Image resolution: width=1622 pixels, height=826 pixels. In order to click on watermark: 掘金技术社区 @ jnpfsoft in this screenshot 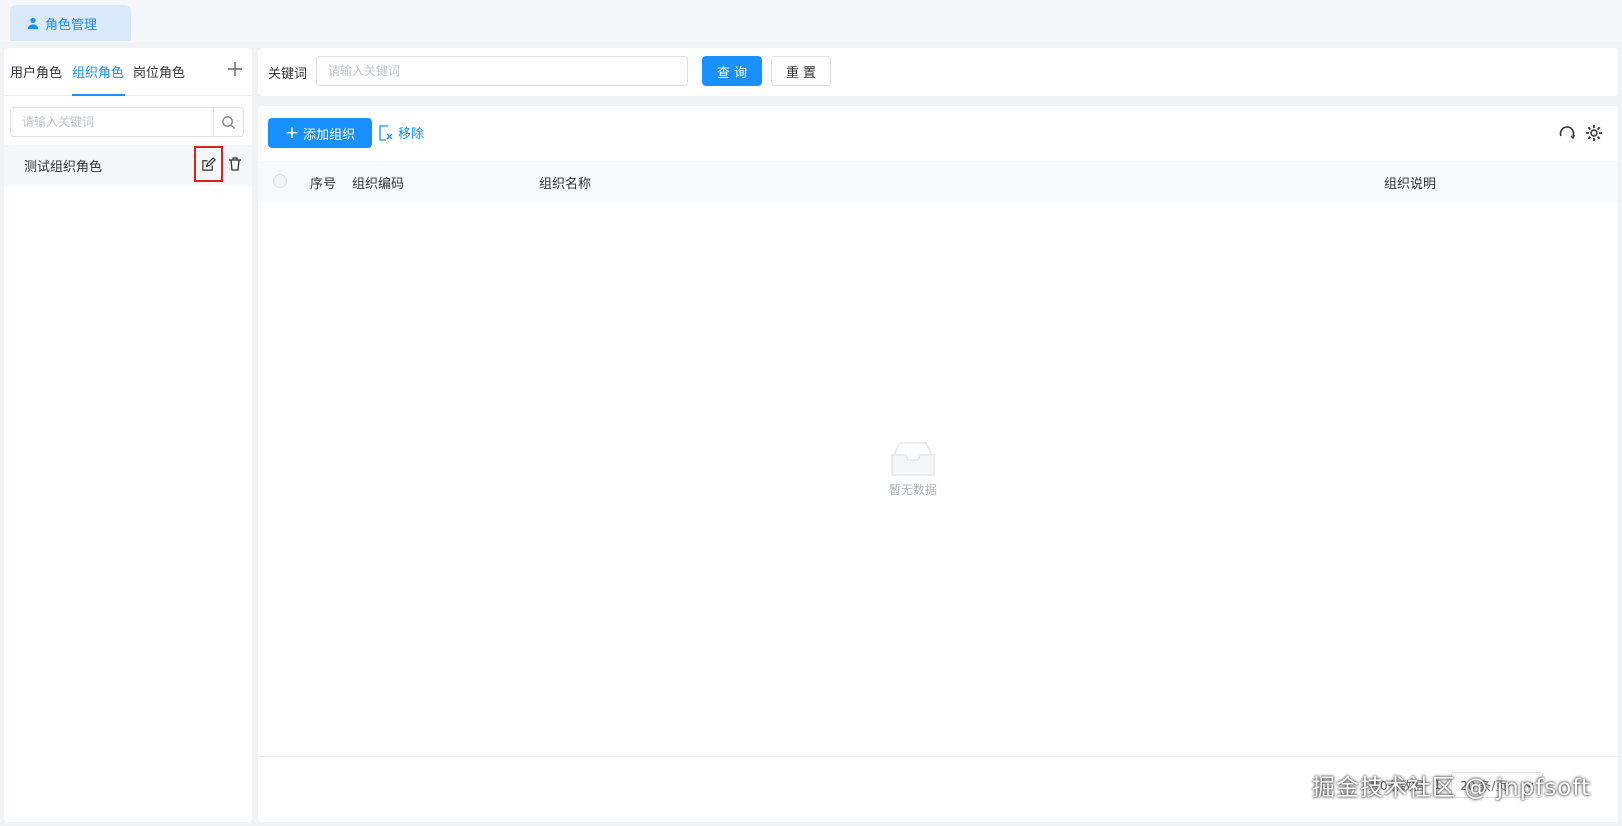, I will do `click(1452, 788)`.